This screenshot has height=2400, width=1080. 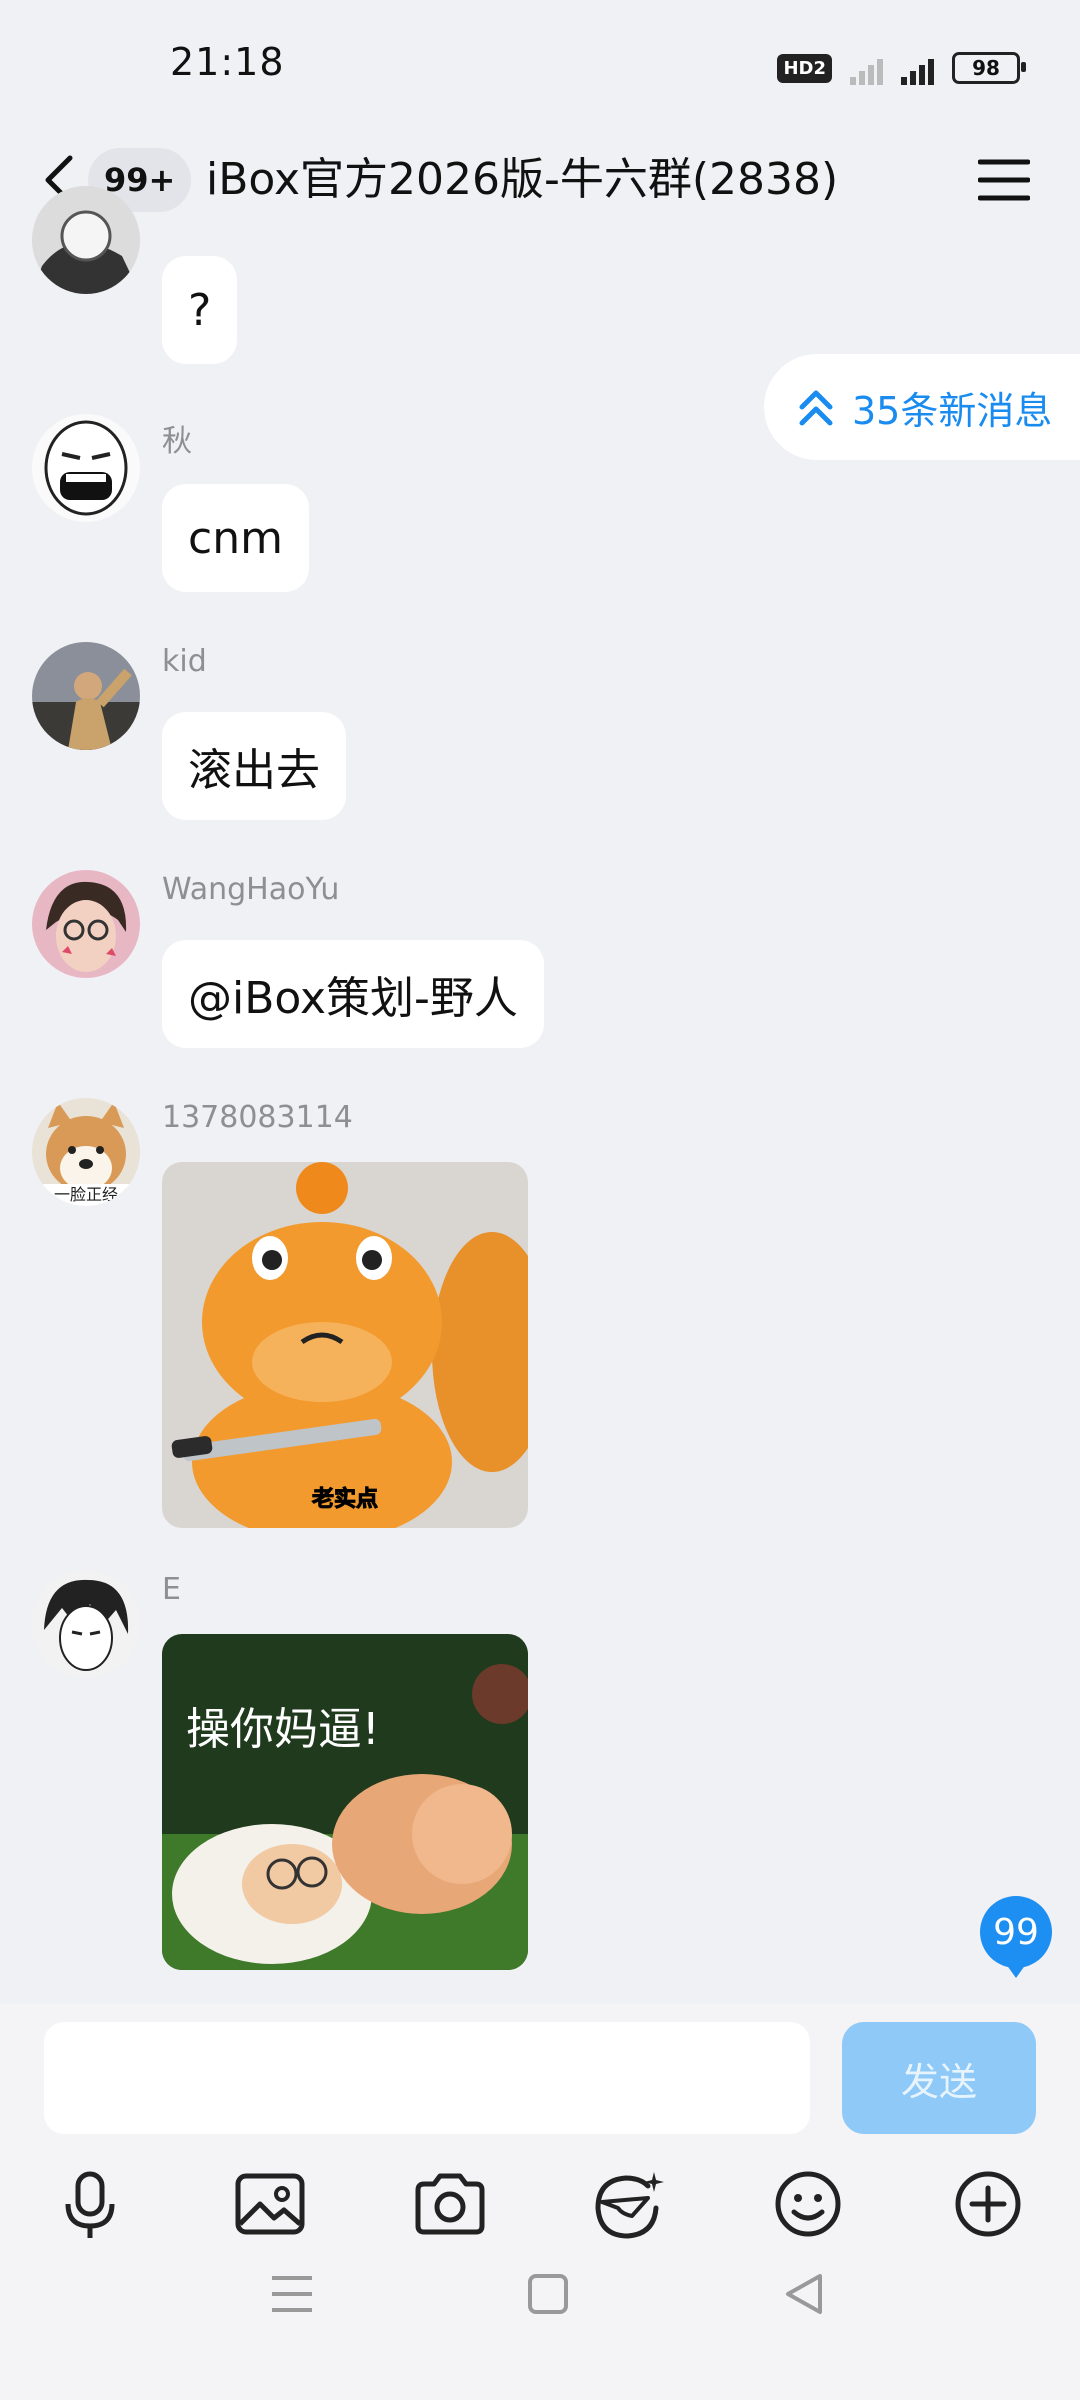 I want to click on back-nav-icon, so click(x=806, y=2294).